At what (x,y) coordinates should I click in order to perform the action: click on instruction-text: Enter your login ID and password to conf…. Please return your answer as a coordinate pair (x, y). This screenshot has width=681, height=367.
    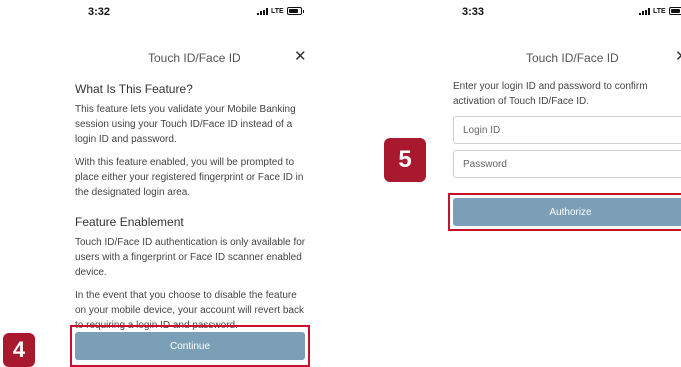
    Looking at the image, I should click on (550, 94).